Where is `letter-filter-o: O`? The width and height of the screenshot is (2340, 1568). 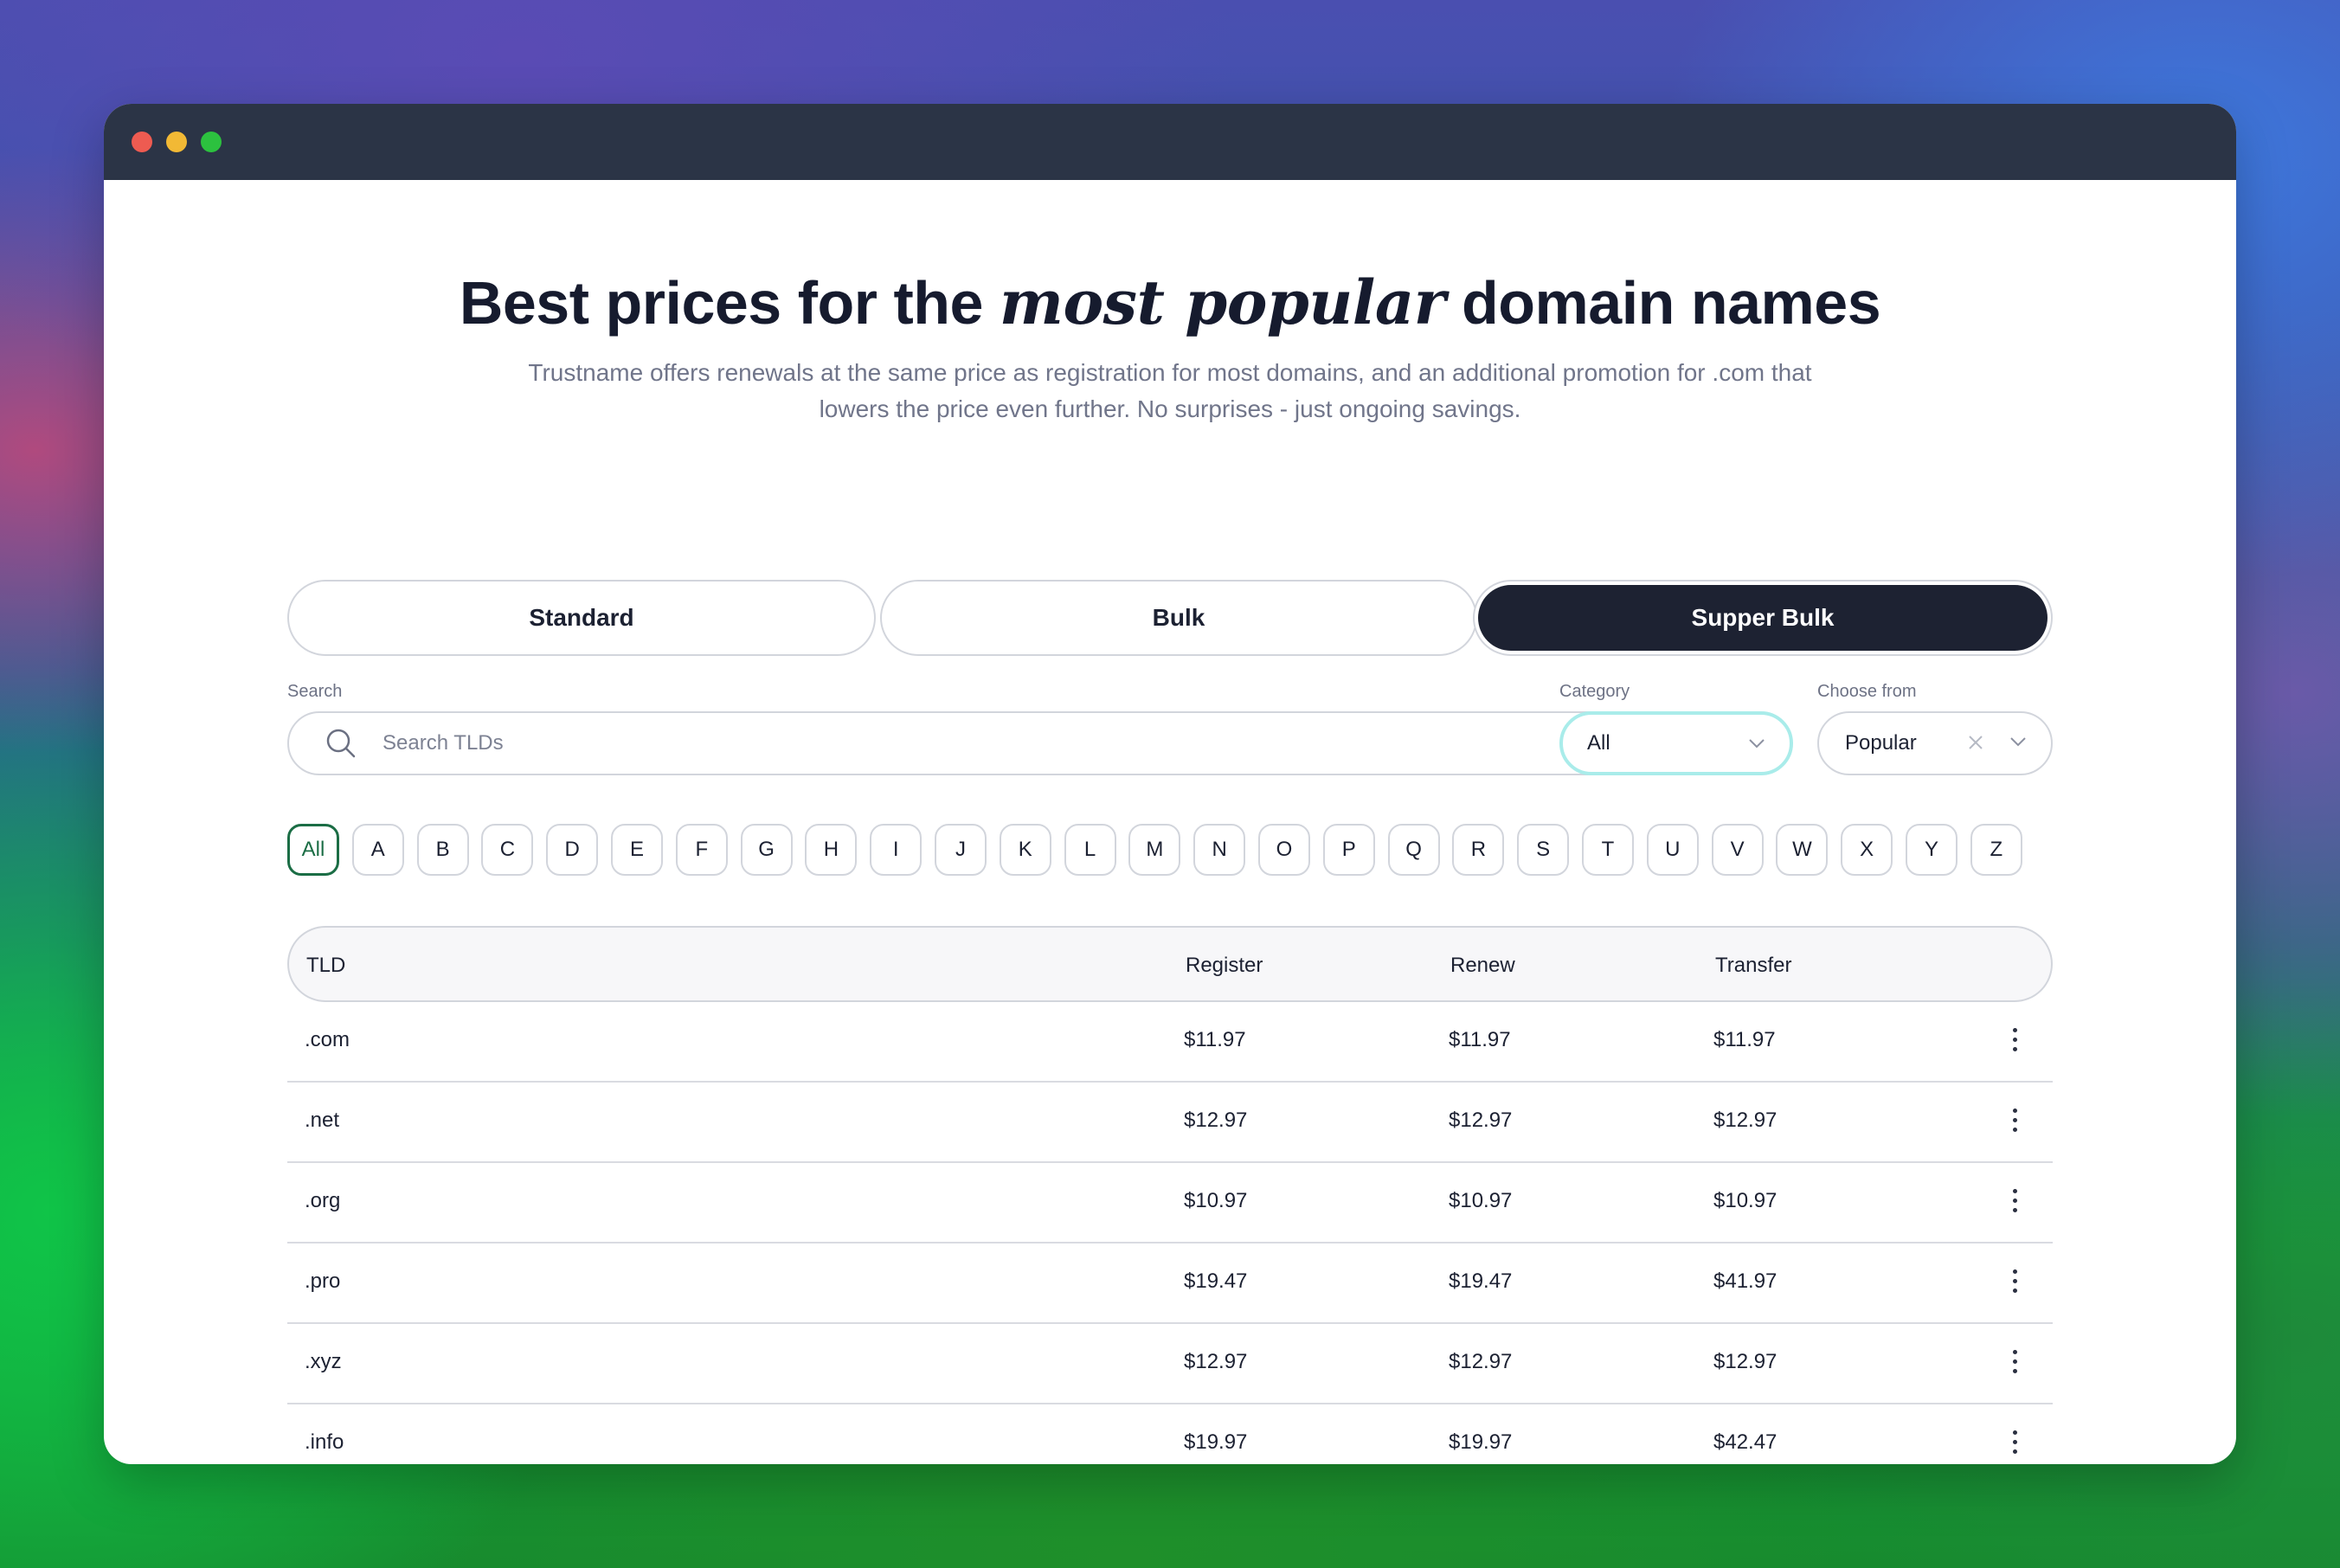 letter-filter-o: O is located at coordinates (1284, 850).